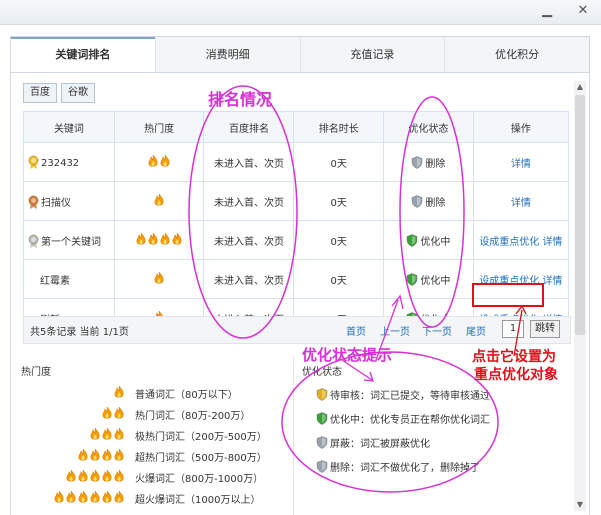 This screenshot has width=601, height=515. Describe the element at coordinates (40, 93) in the screenshot. I see `engine-baidu-button: 百度` at that location.